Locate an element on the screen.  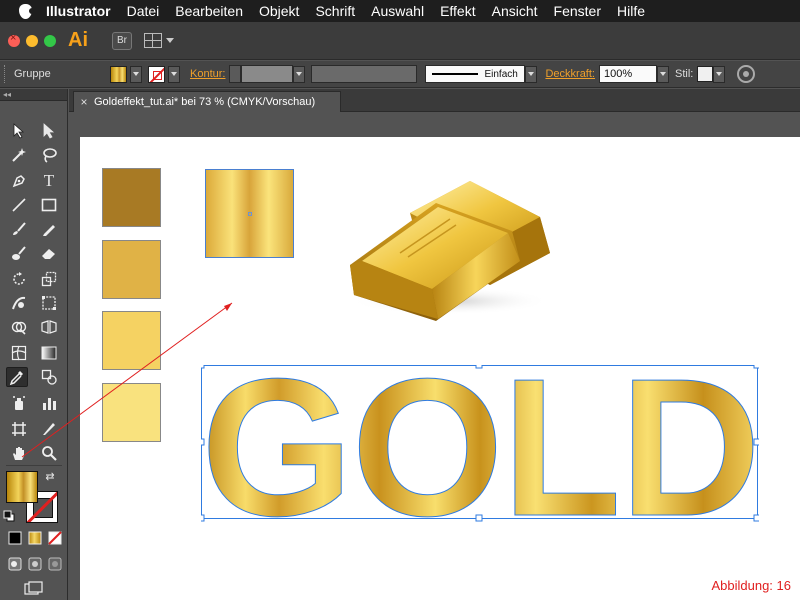
menu-schrift: Schrift is located at coordinates (335, 11).